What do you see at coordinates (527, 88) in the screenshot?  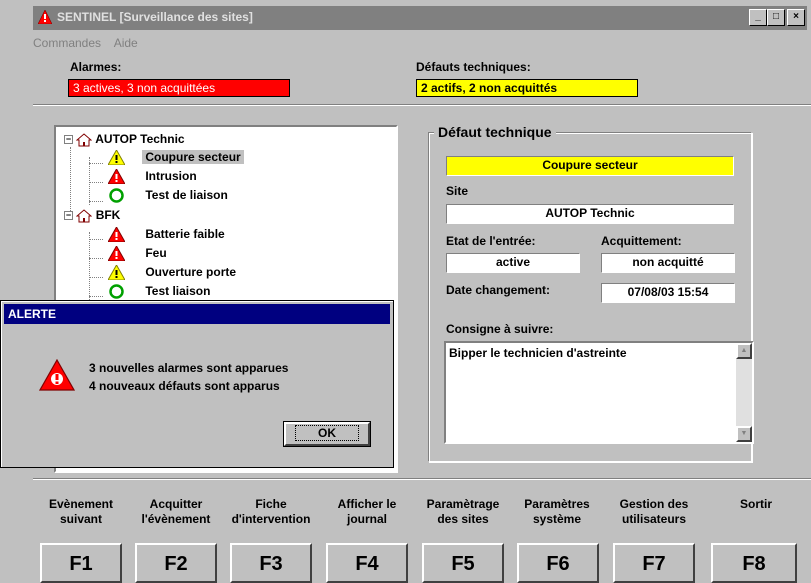 I see `defauts-status: 2 actifs, 2 non acquittés` at bounding box center [527, 88].